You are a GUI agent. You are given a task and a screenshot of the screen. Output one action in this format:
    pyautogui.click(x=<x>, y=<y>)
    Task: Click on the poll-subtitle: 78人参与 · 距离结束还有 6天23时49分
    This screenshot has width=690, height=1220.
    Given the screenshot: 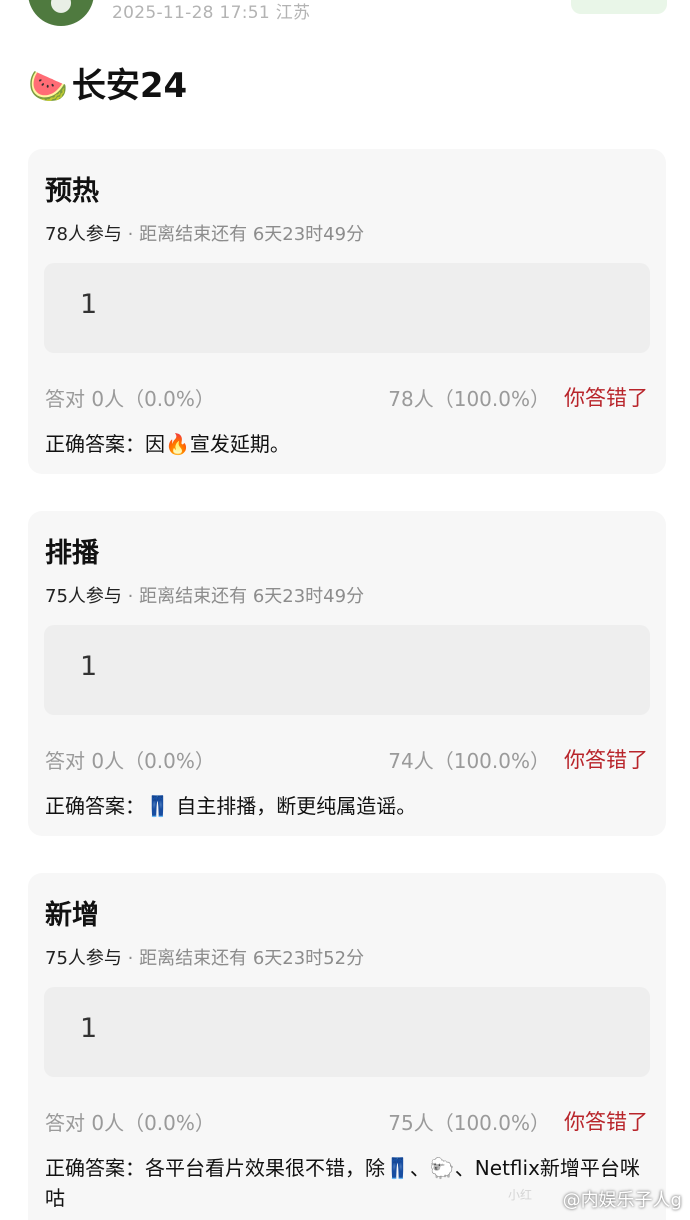 What is the action you would take?
    pyautogui.click(x=204, y=233)
    